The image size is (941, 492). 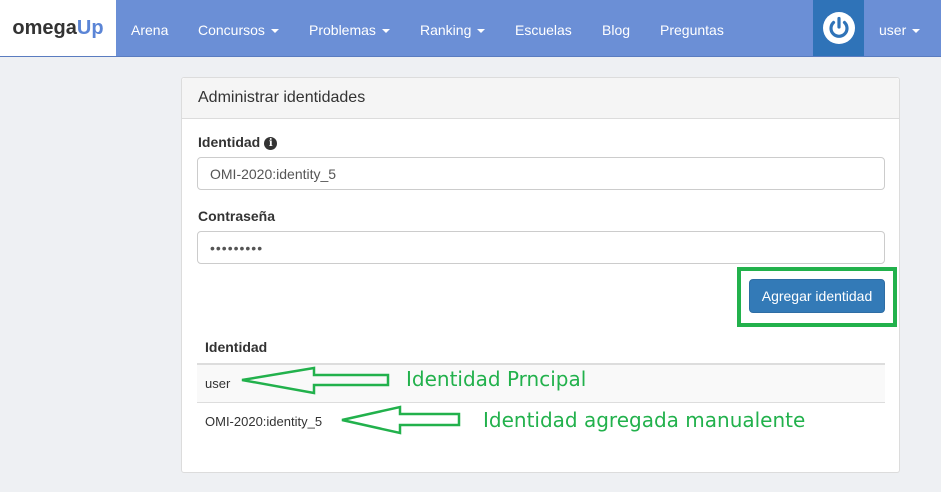 I want to click on identity-label: Identidad, so click(x=229, y=142).